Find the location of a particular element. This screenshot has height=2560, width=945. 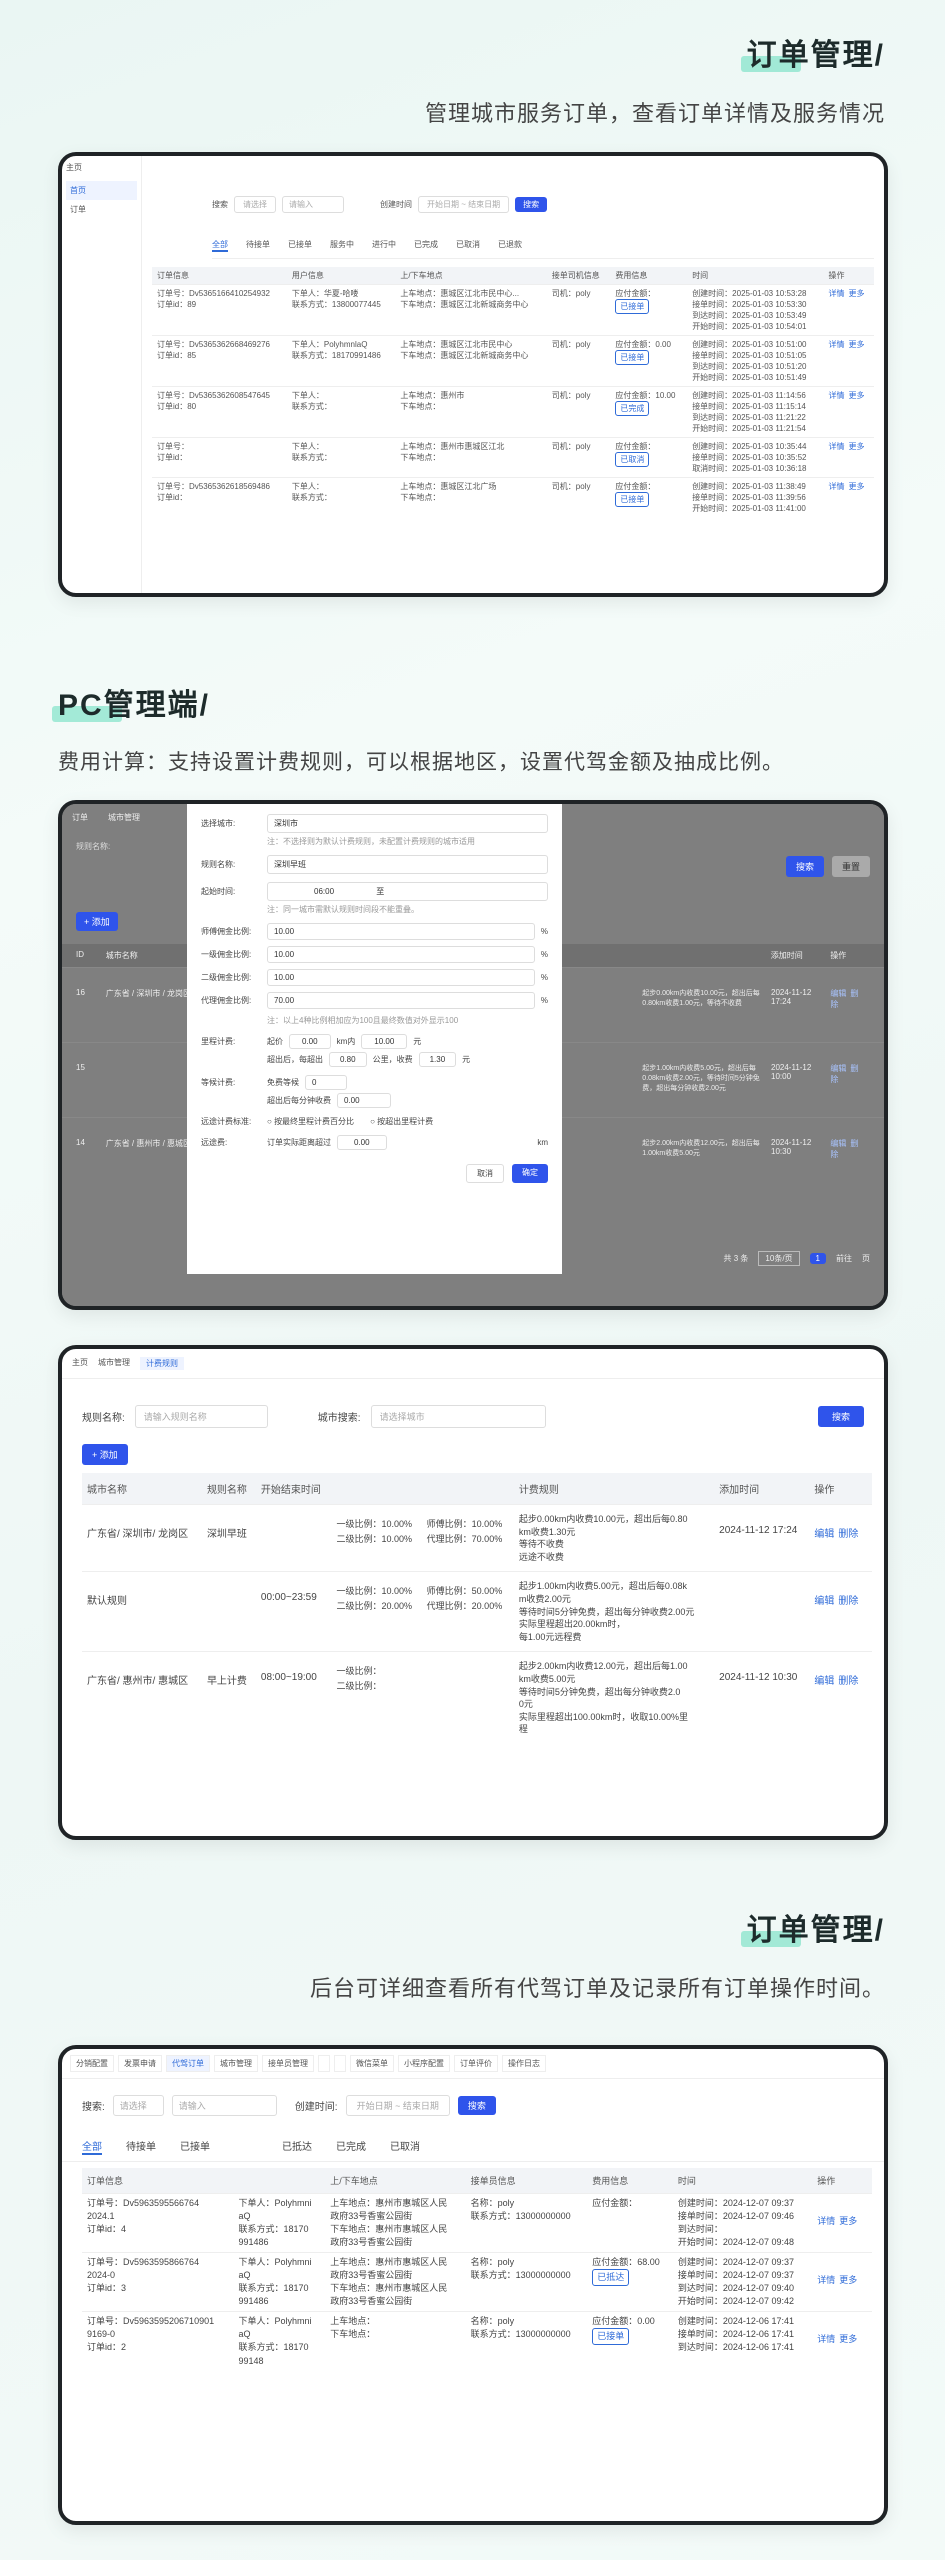

city-search-input: 请选择城市 is located at coordinates (458, 1416).